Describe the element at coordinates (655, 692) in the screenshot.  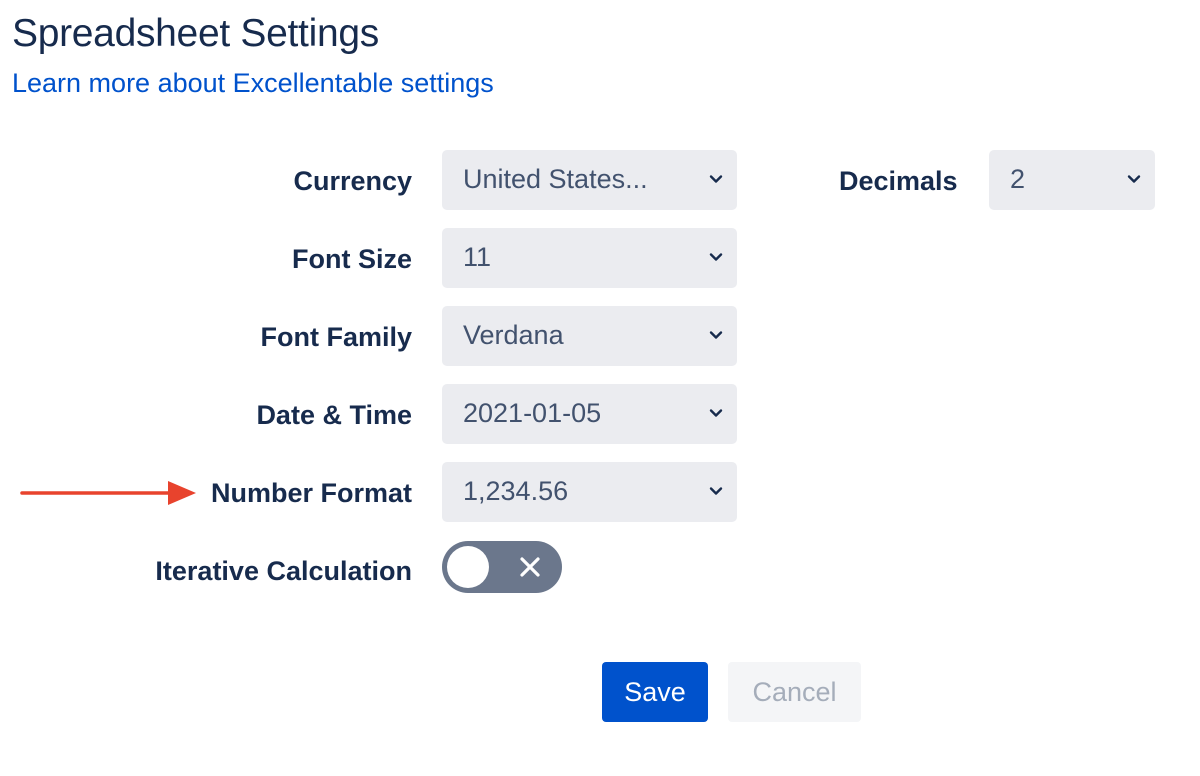
I see `save-button: Save` at that location.